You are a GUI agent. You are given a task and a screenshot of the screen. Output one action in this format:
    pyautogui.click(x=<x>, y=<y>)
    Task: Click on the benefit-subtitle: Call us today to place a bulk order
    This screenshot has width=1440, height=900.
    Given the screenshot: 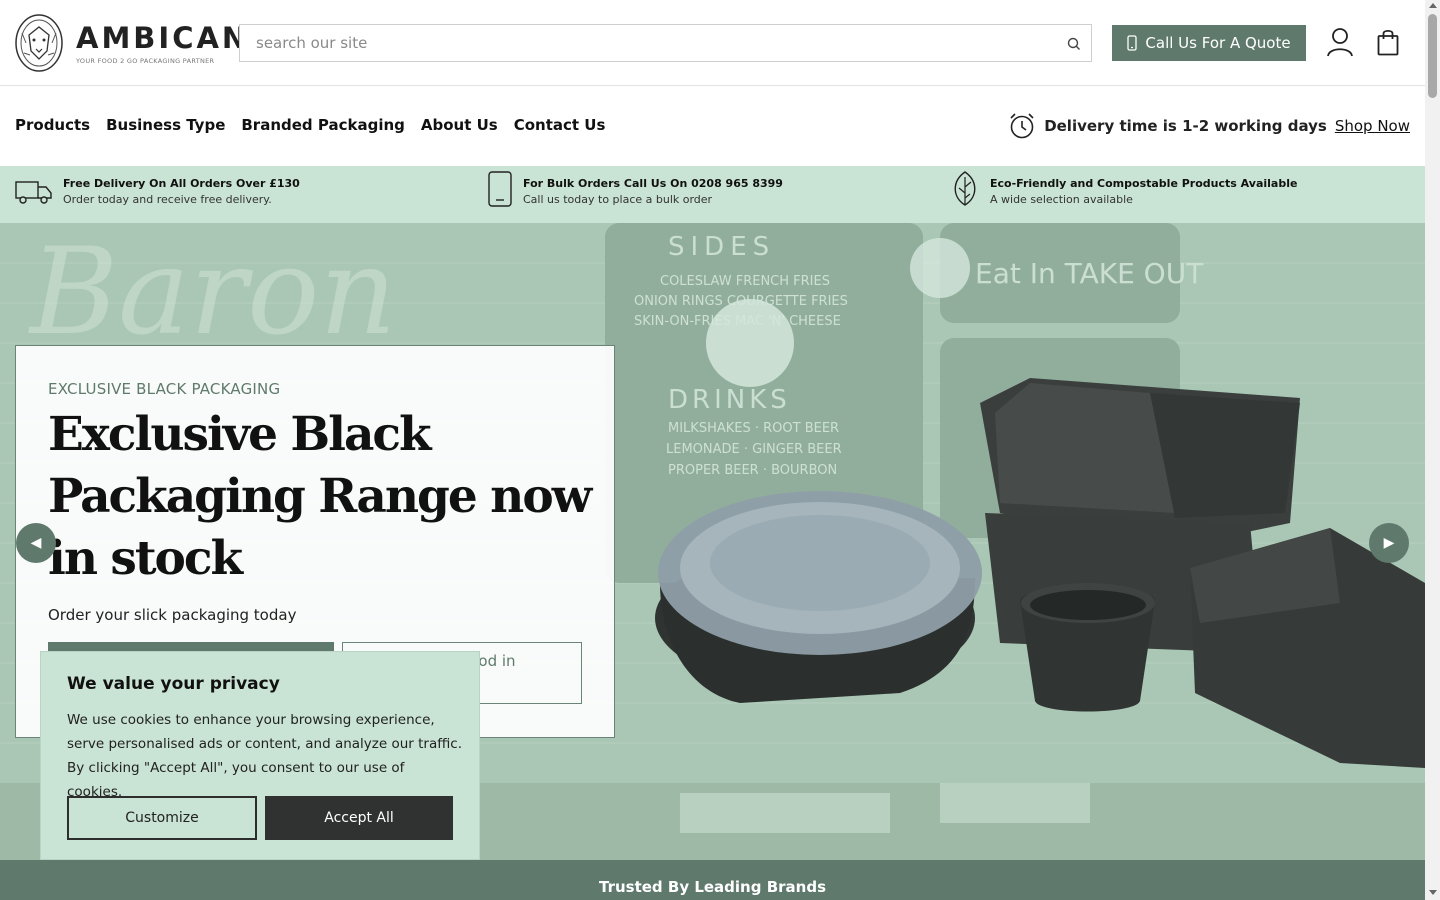 What is the action you would take?
    pyautogui.click(x=618, y=199)
    